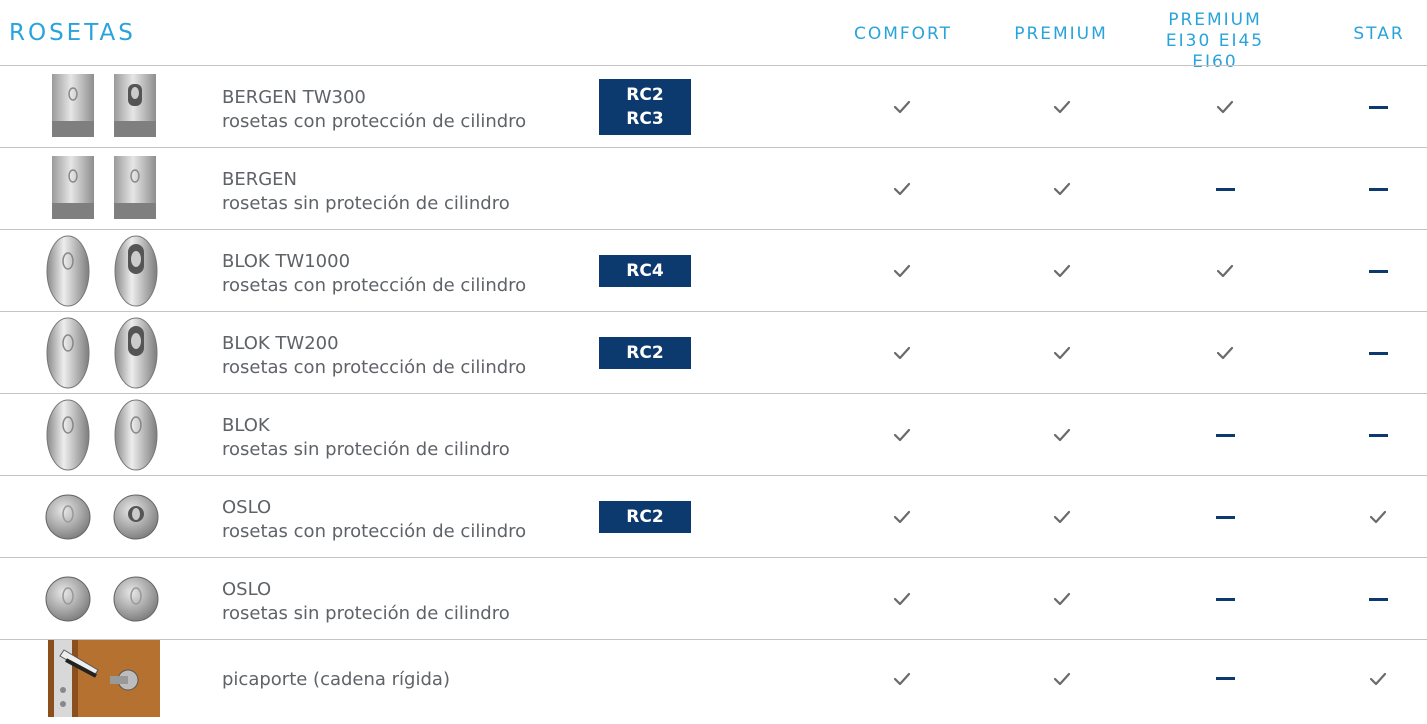 The width and height of the screenshot is (1427, 724). I want to click on table-row: BERGEN rosetas sin proteción de cilindro, so click(713, 188).